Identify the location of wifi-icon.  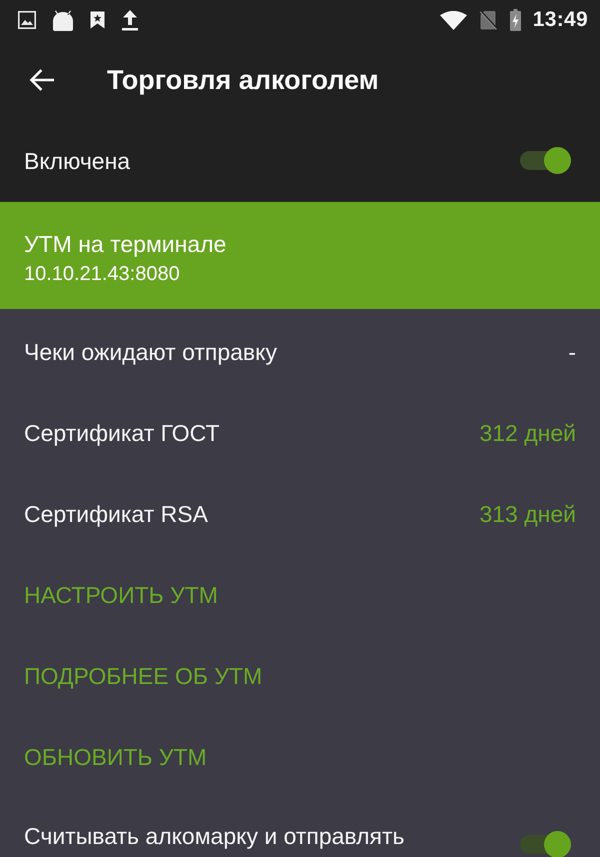
(453, 20).